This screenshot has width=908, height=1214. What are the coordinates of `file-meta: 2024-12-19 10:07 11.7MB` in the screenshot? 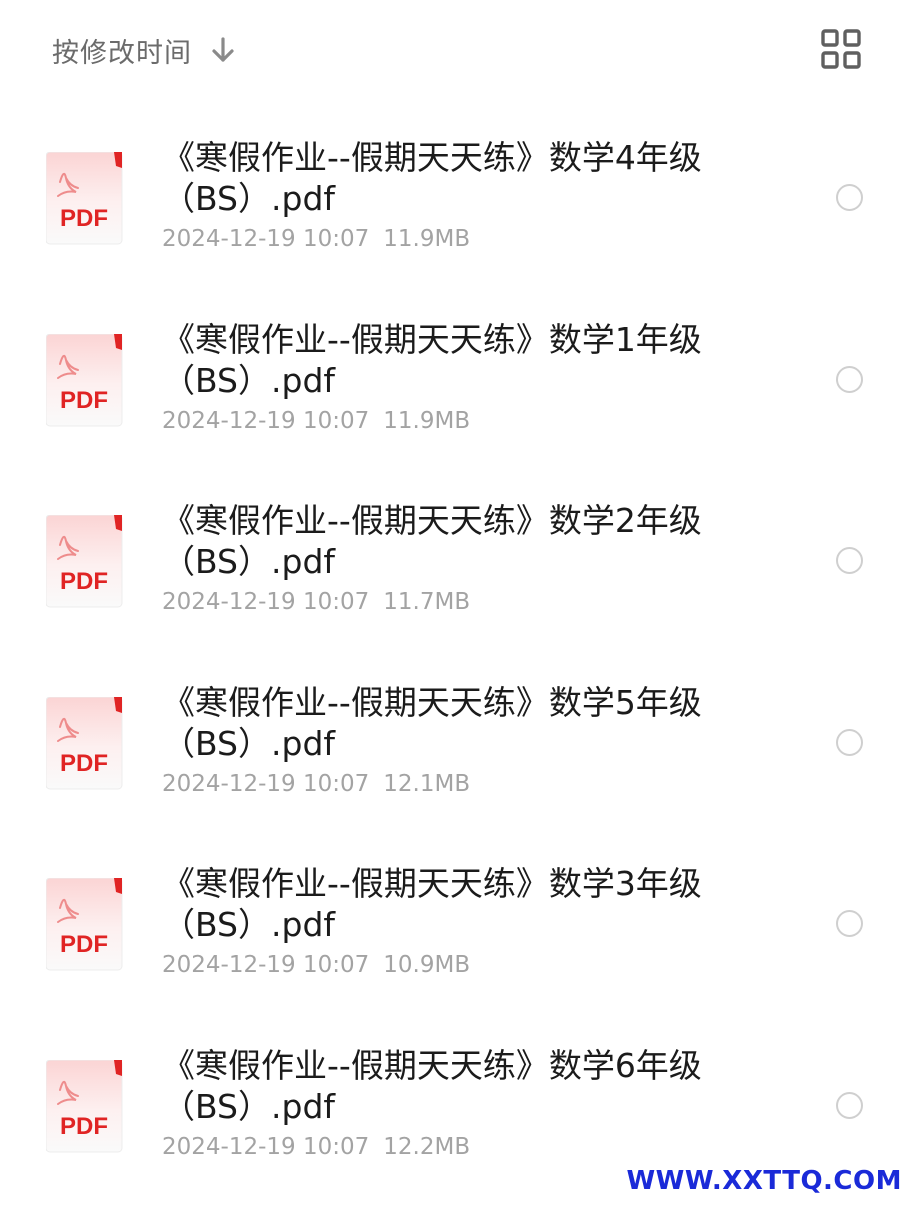 It's located at (316, 602).